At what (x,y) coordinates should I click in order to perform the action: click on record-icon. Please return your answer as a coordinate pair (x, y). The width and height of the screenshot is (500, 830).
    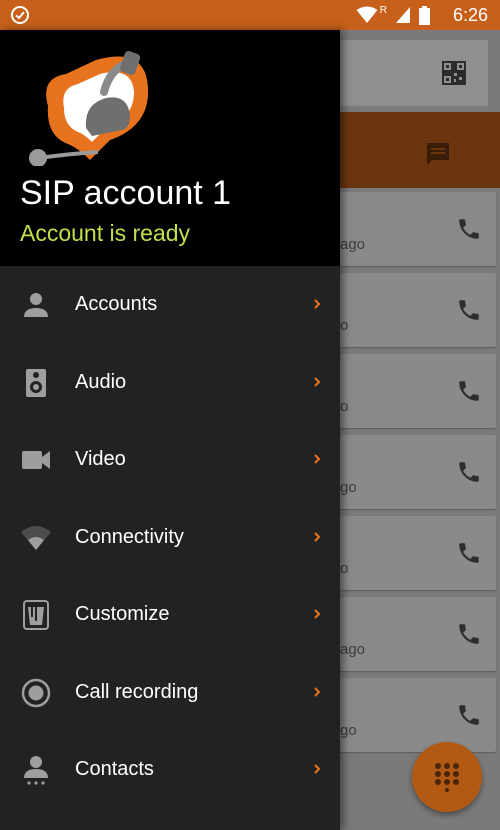
    Looking at the image, I should click on (36, 692).